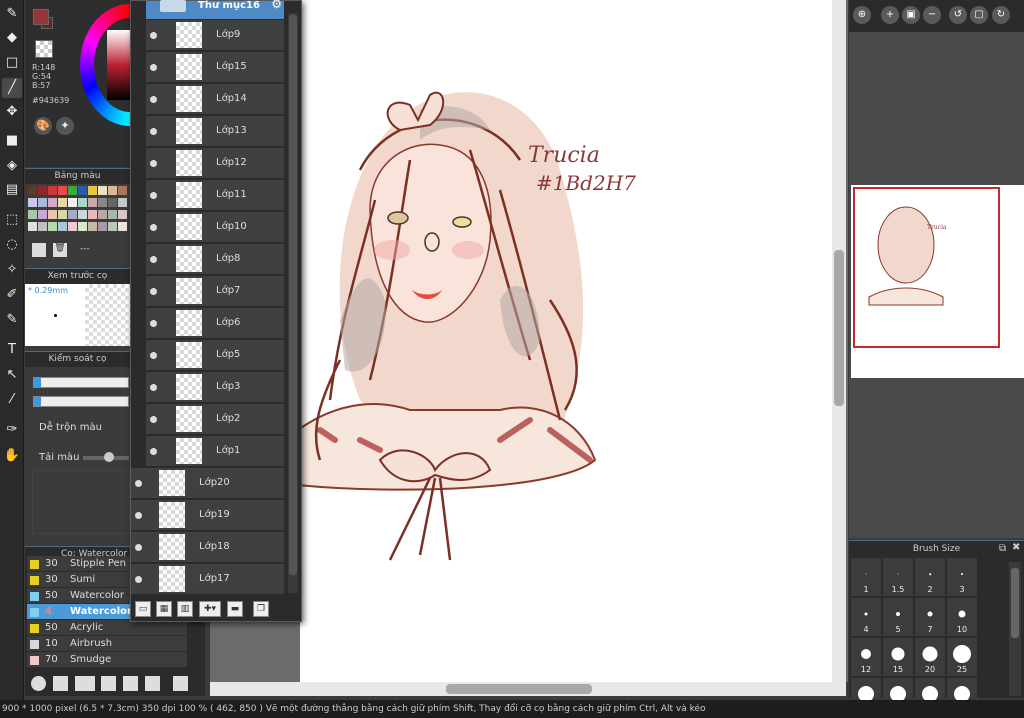  What do you see at coordinates (261, 609) in the screenshot?
I see `duplicate-layer-icon: ❐` at bounding box center [261, 609].